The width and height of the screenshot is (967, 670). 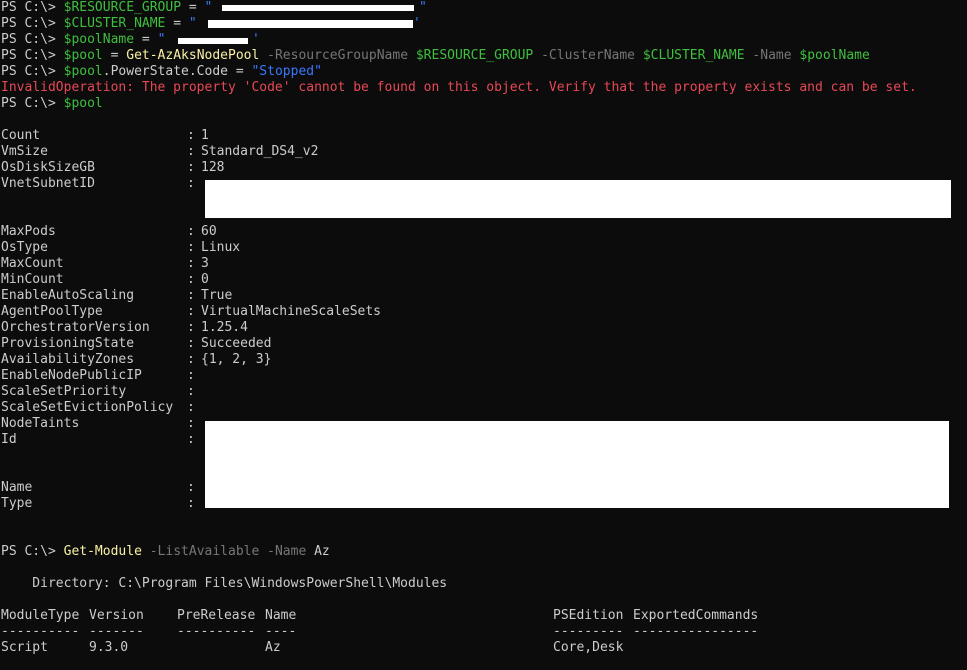 I want to click on property-name: NodeTaints, so click(x=40, y=423).